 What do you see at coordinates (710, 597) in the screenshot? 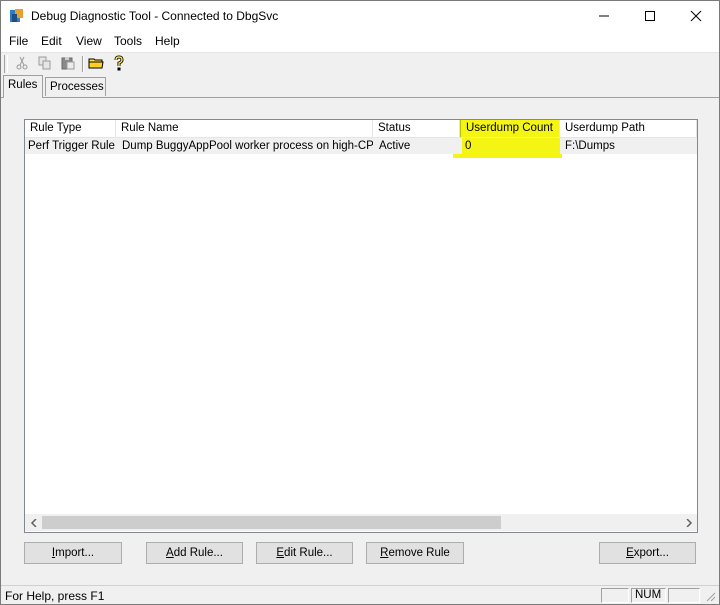
I see `size-grip-icon` at bounding box center [710, 597].